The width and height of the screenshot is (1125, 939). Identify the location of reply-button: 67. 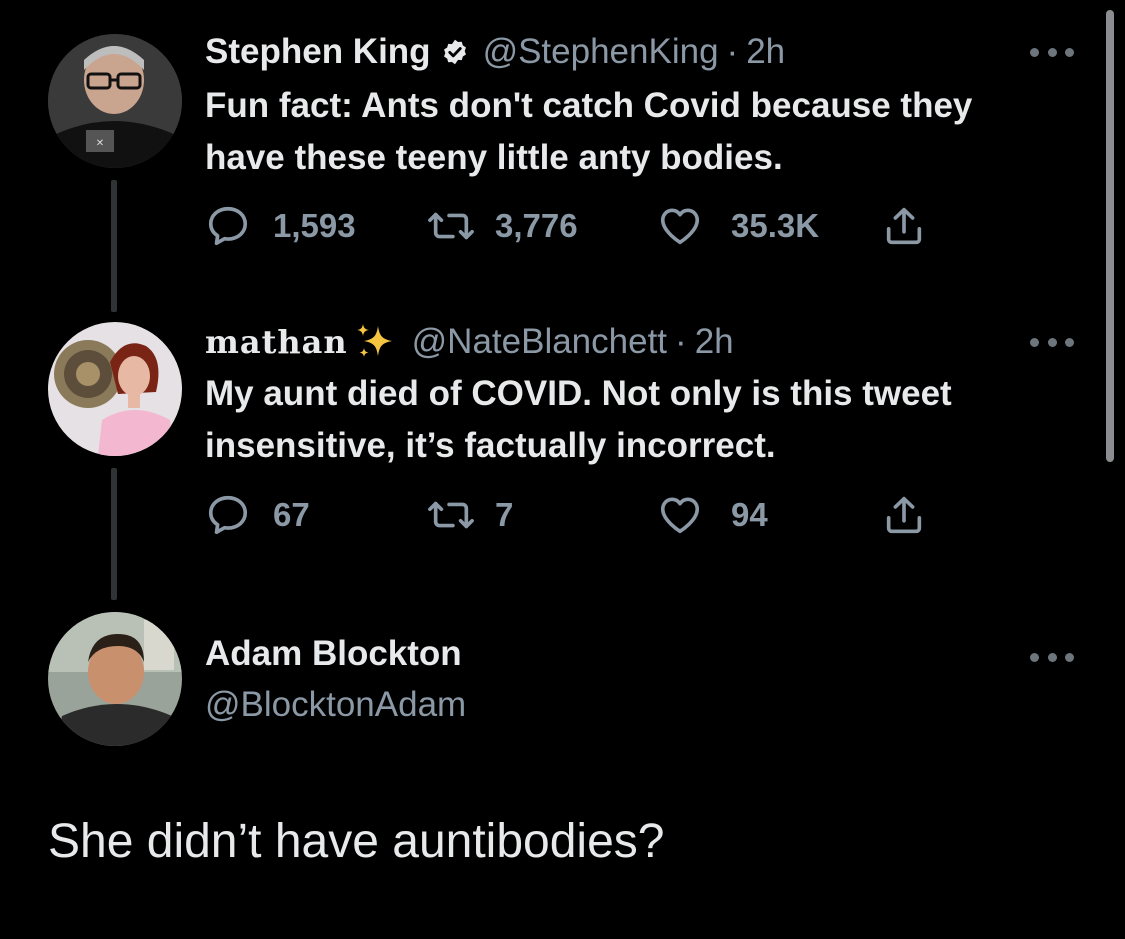
(257, 515).